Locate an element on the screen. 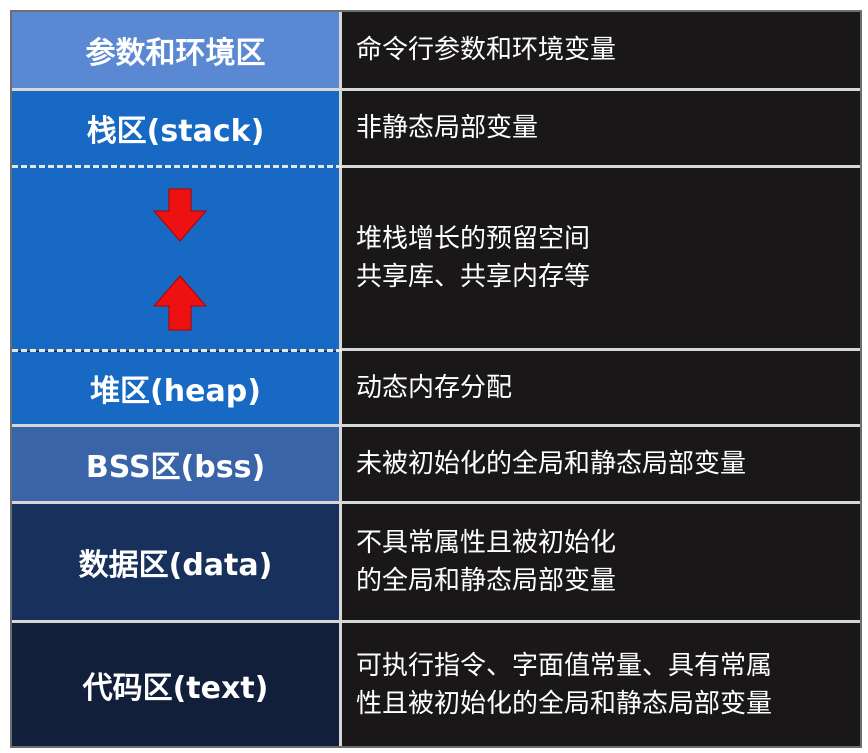 The height and width of the screenshot is (753, 868). env-area-desc-line: 命令行参数和环境变量 is located at coordinates (486, 50).